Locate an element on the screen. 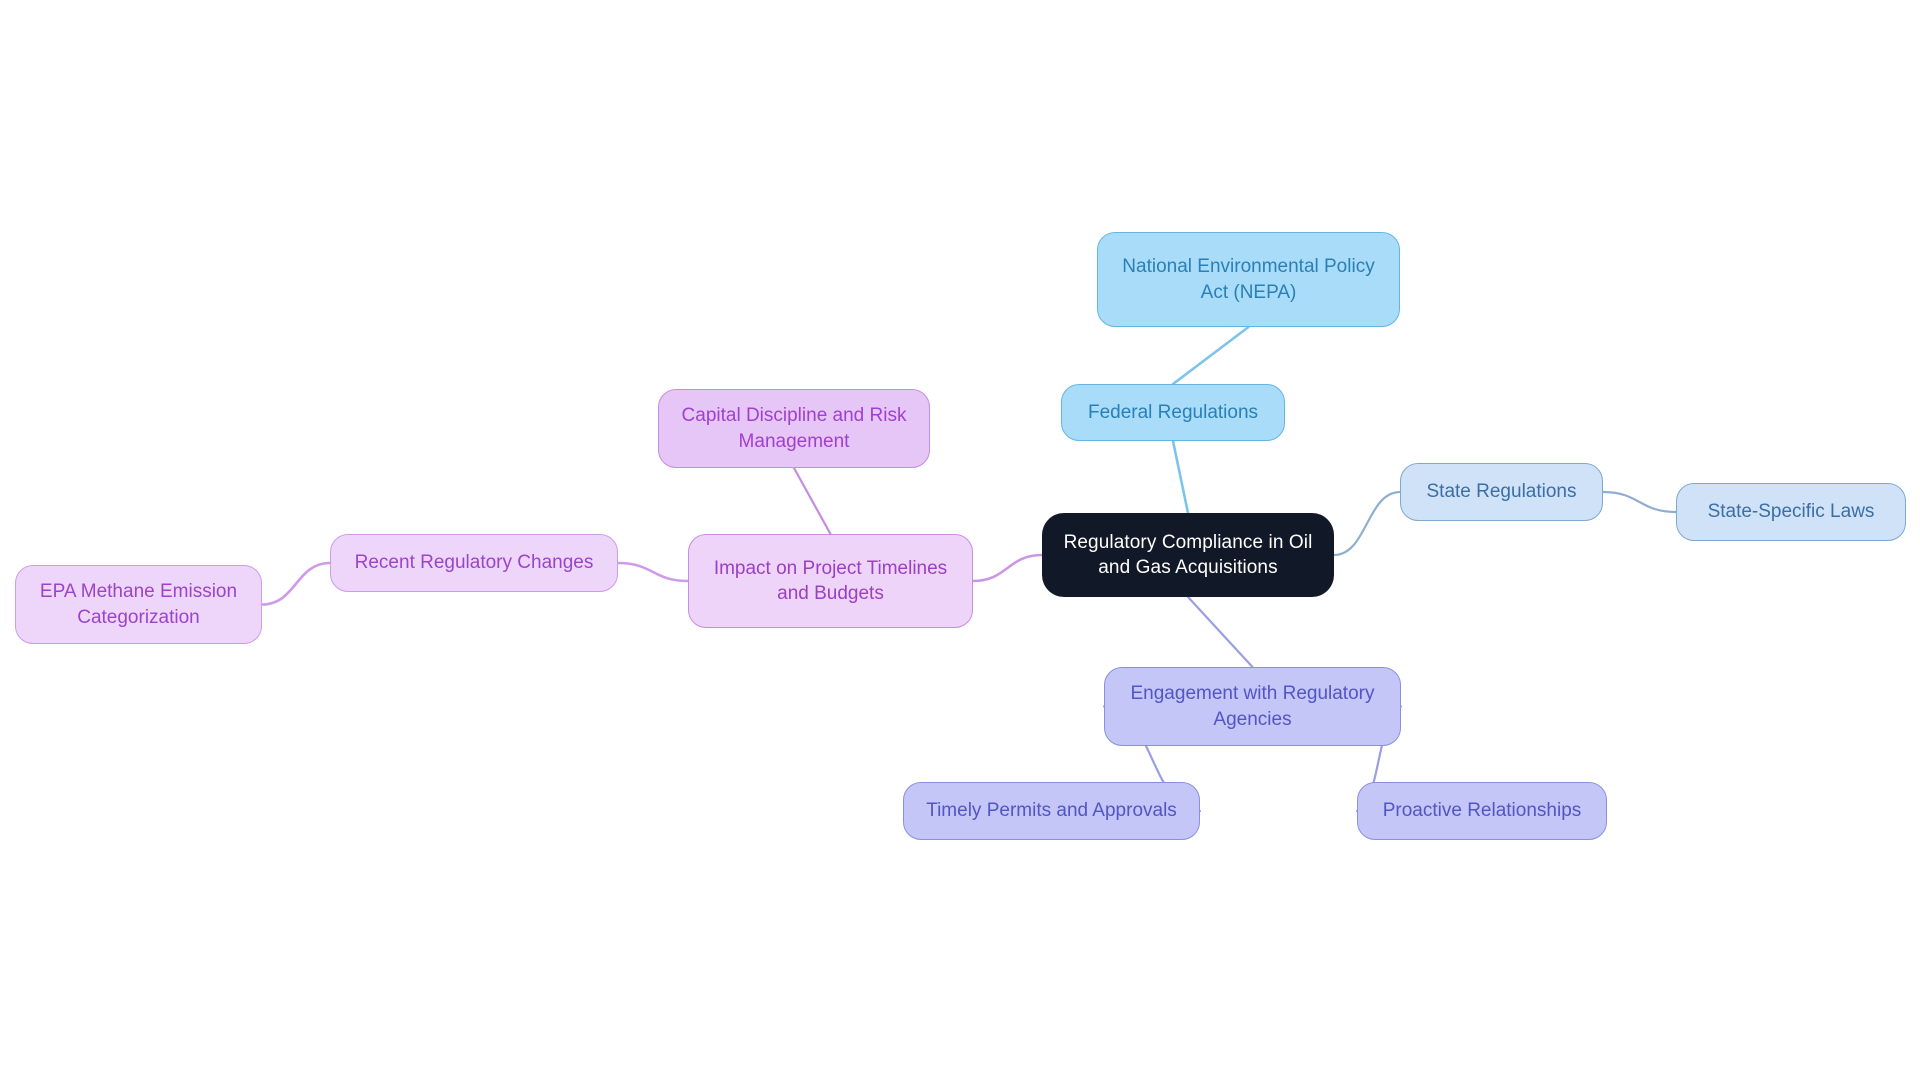  mindmap-node-proactive-relationships: Proactive Relationships is located at coordinates (1482, 811).